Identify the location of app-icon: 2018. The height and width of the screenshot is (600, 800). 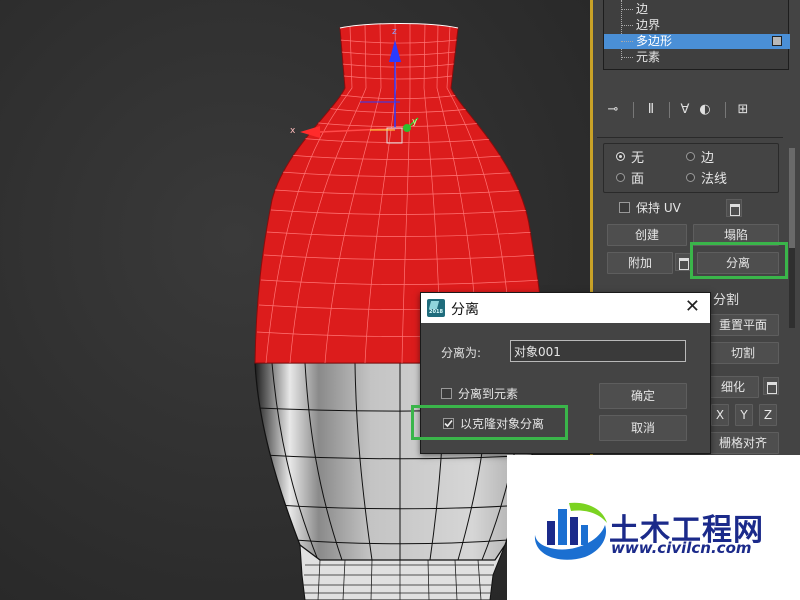
(436, 308).